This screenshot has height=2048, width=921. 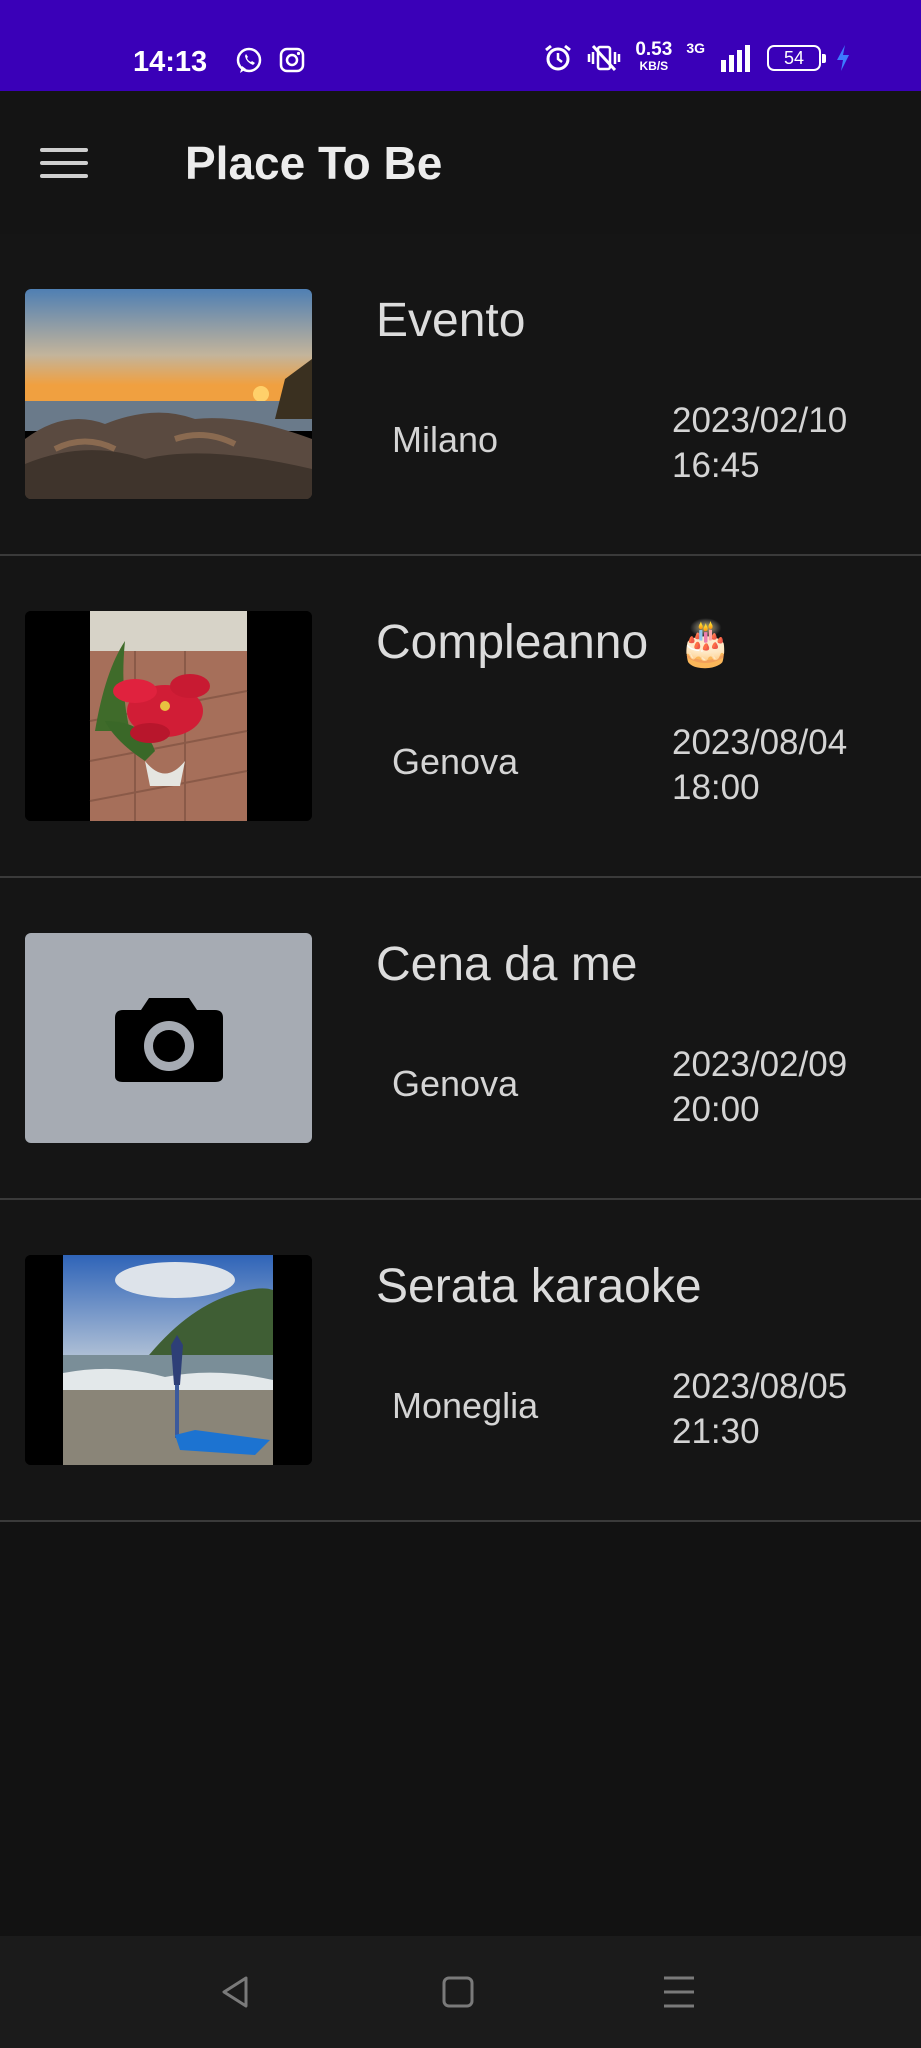 I want to click on battery-level: 54, so click(x=794, y=57).